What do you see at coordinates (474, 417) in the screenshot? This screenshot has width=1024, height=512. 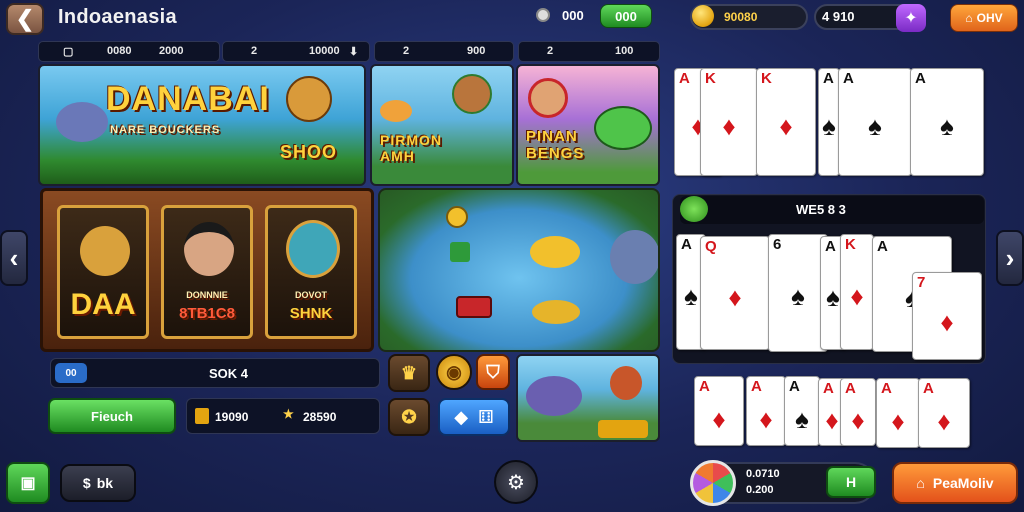 I see `blue-action-button: ◆ ⚅` at bounding box center [474, 417].